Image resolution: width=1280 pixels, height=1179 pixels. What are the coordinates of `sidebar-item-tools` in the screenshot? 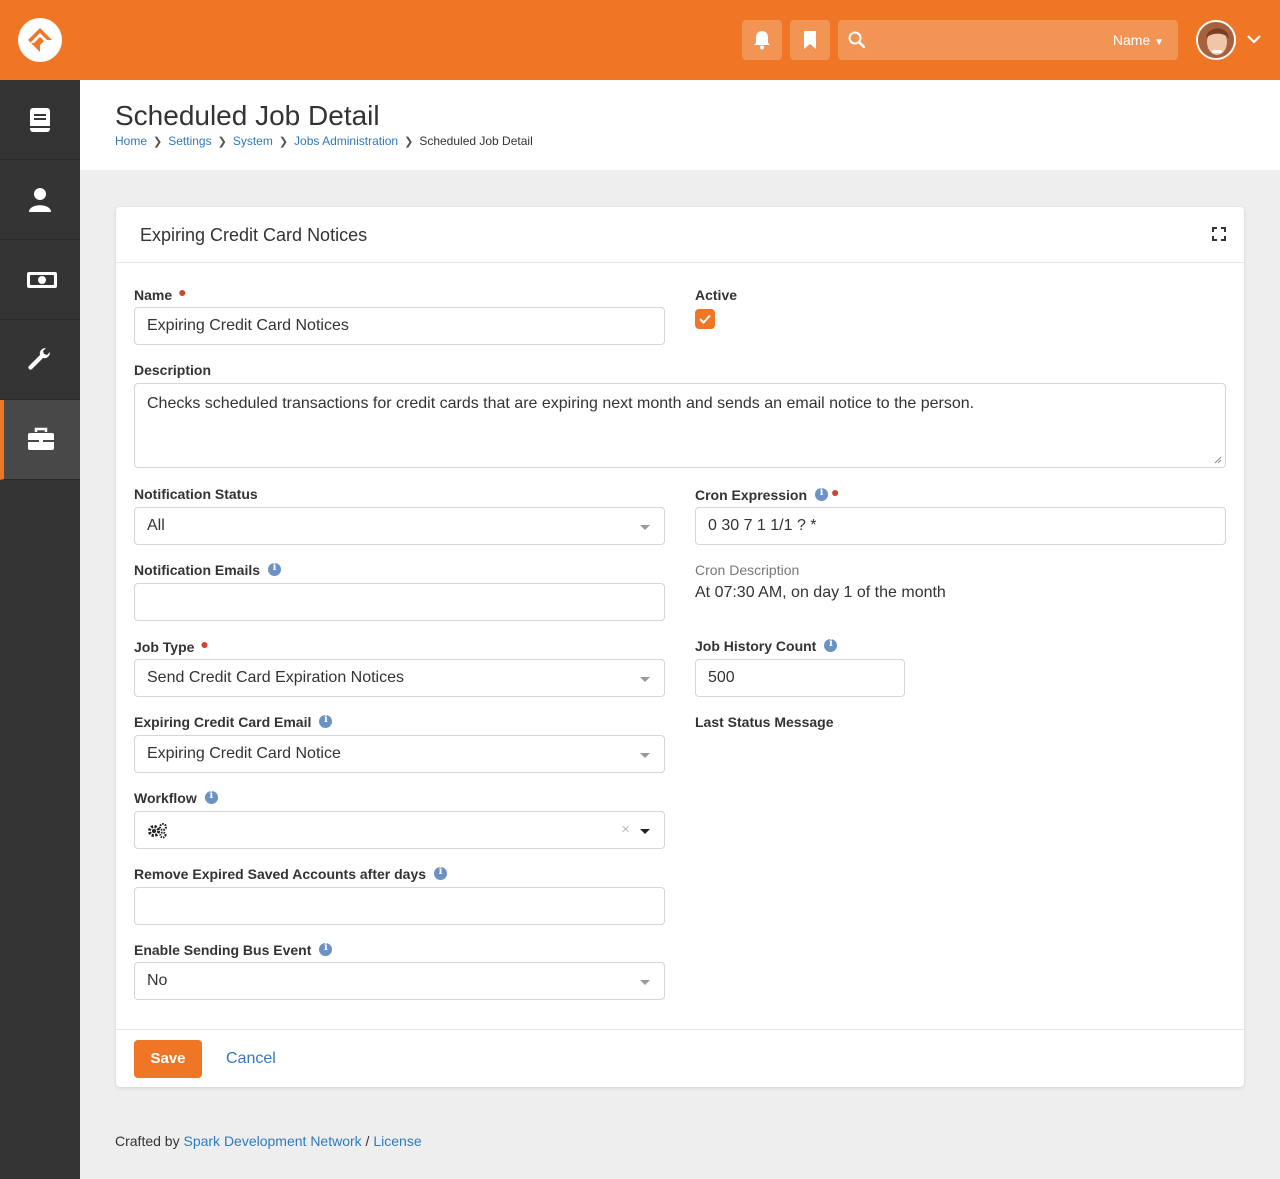 It's located at (40, 360).